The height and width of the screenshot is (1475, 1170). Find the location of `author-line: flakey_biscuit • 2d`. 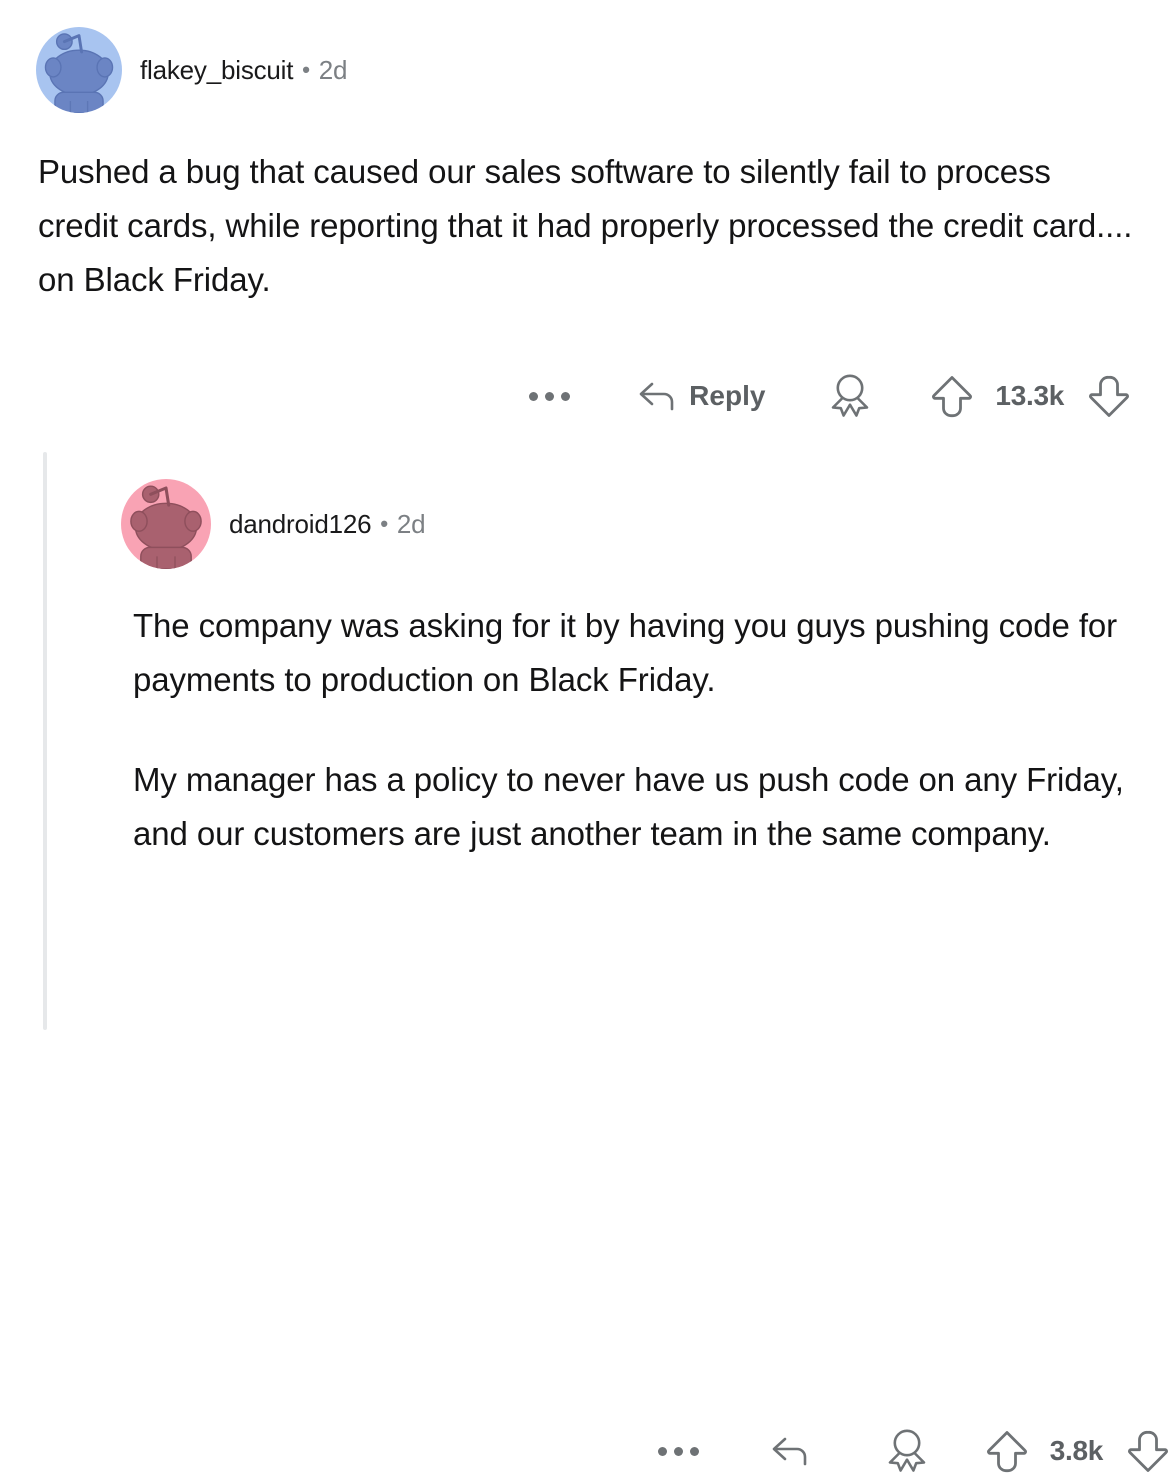

author-line: flakey_biscuit • 2d is located at coordinates (244, 70).